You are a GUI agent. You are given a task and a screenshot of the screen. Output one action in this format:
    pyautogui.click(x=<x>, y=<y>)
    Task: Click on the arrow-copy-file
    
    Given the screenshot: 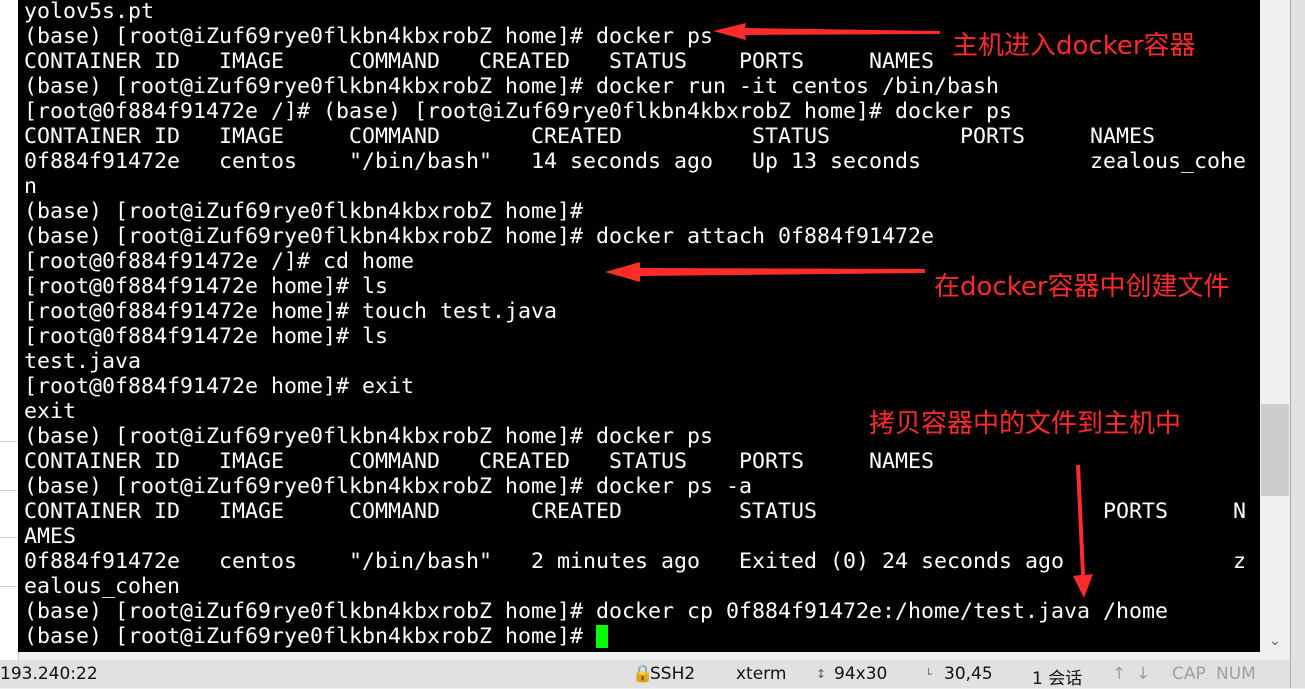 What is the action you would take?
    pyautogui.click(x=1083, y=531)
    